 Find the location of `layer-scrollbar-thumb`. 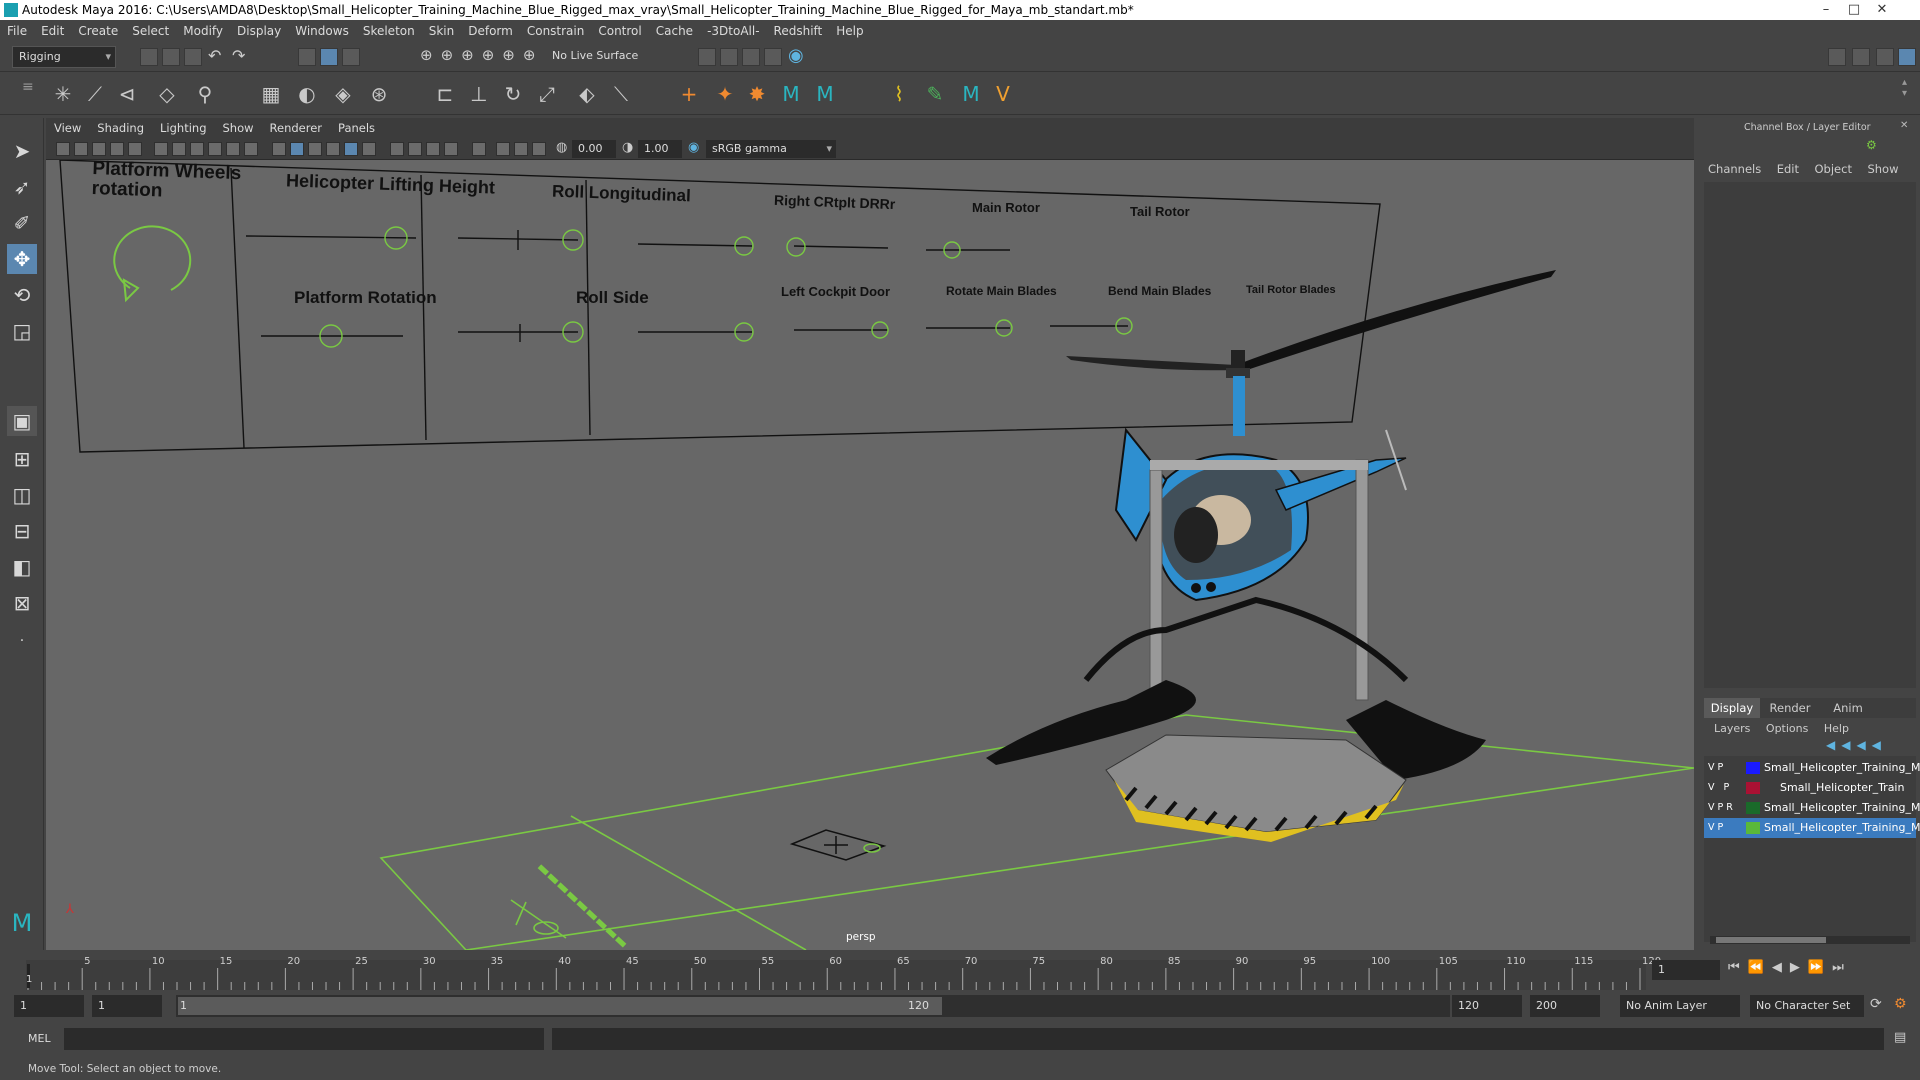

layer-scrollbar-thumb is located at coordinates (1771, 940).